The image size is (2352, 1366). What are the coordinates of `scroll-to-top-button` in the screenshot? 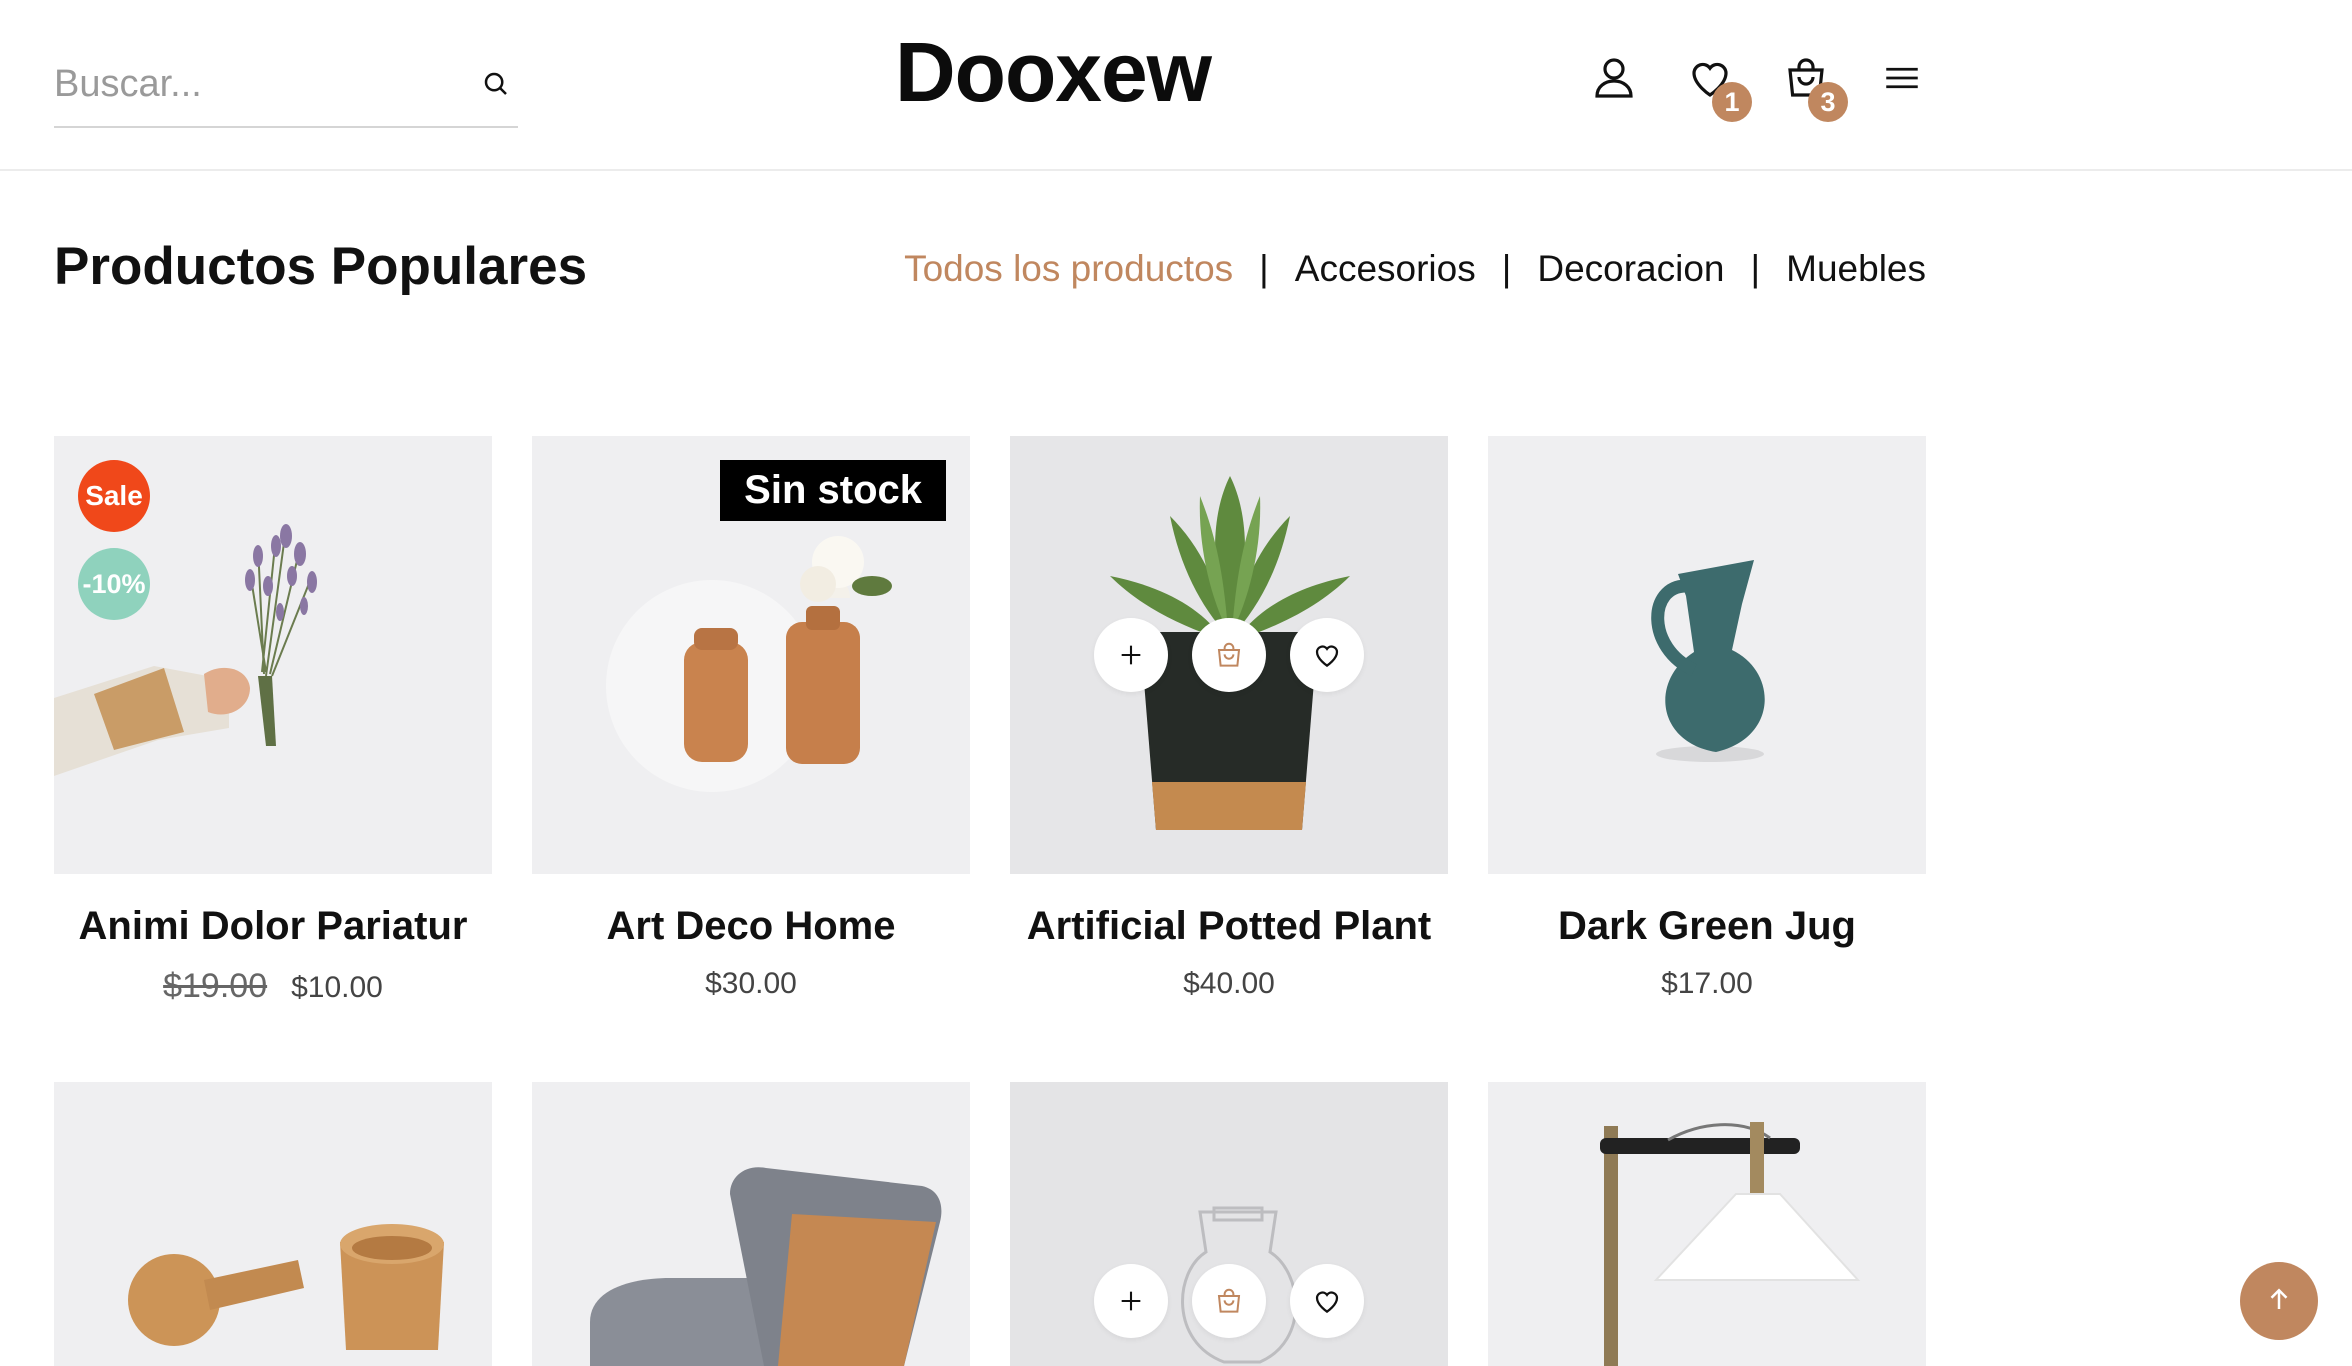 It's located at (2279, 1301).